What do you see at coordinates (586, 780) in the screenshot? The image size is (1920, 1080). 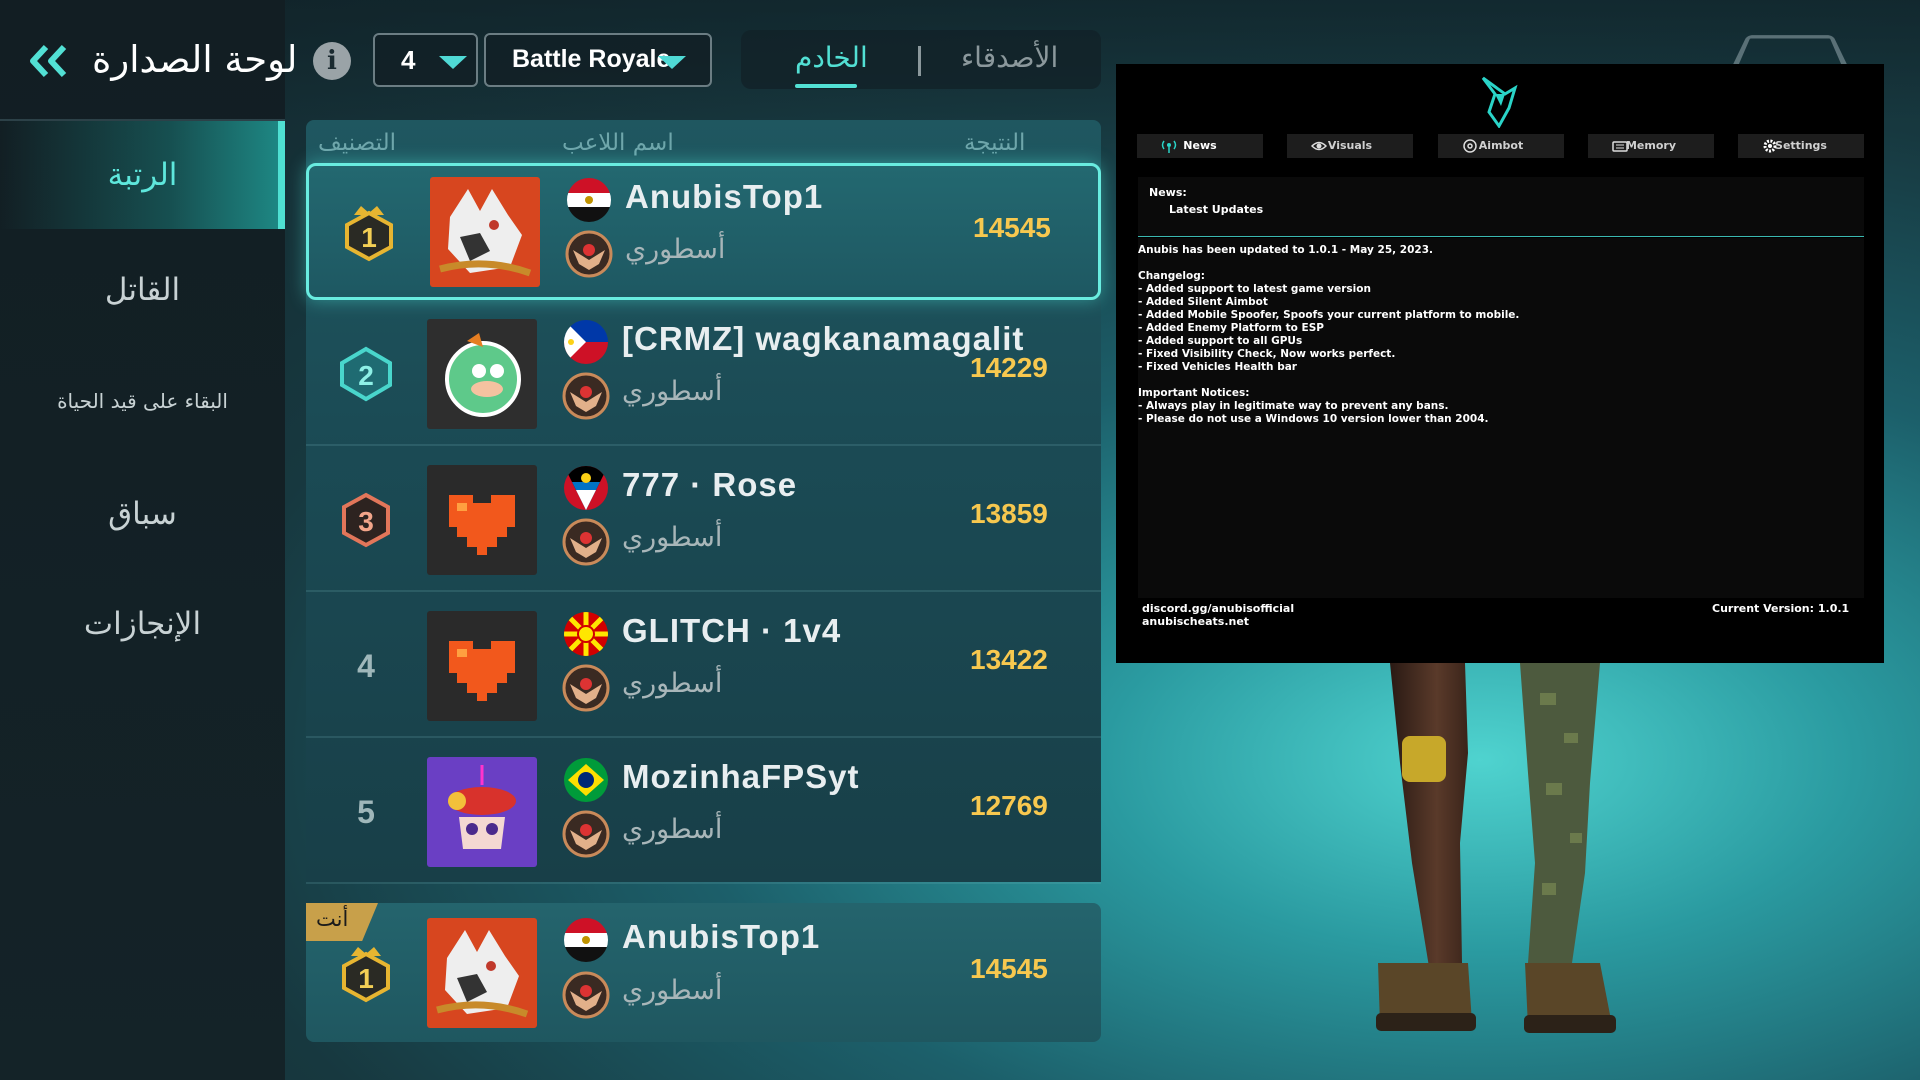 I see `brazil-flag-icon` at bounding box center [586, 780].